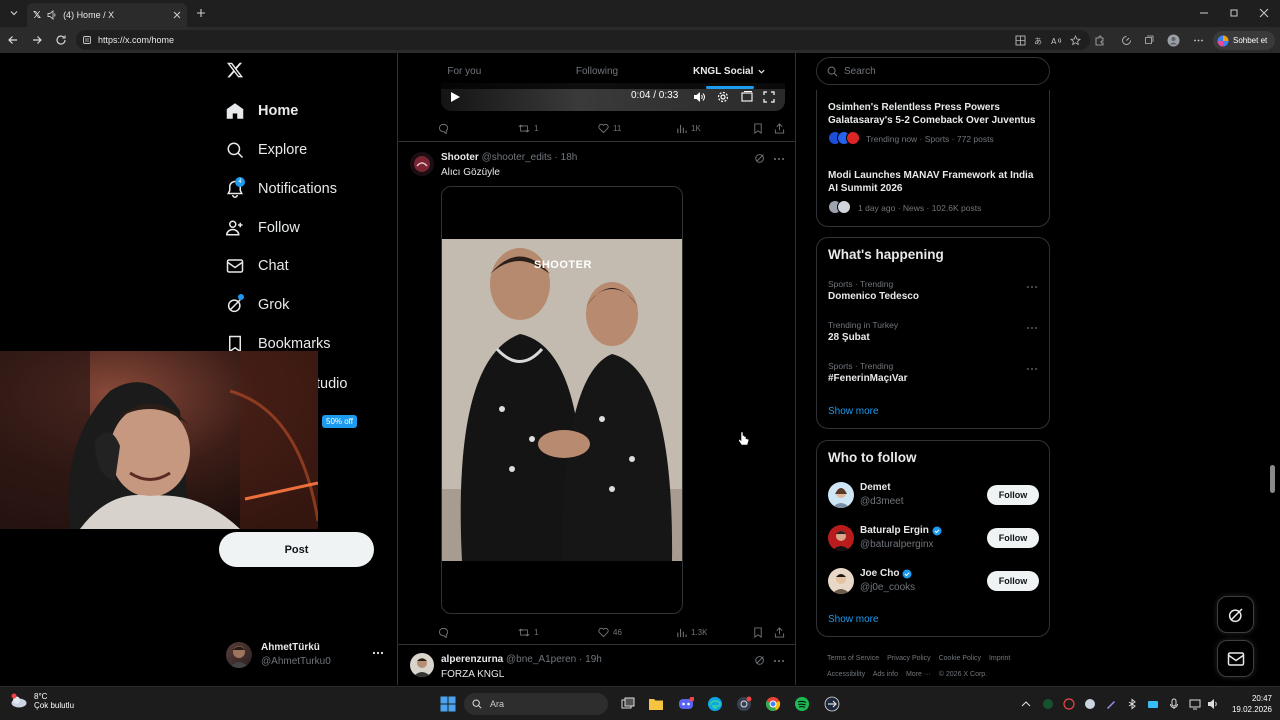 The image size is (1280, 720). What do you see at coordinates (849, 337) in the screenshot?
I see `trend-name: 28 Şubat` at bounding box center [849, 337].